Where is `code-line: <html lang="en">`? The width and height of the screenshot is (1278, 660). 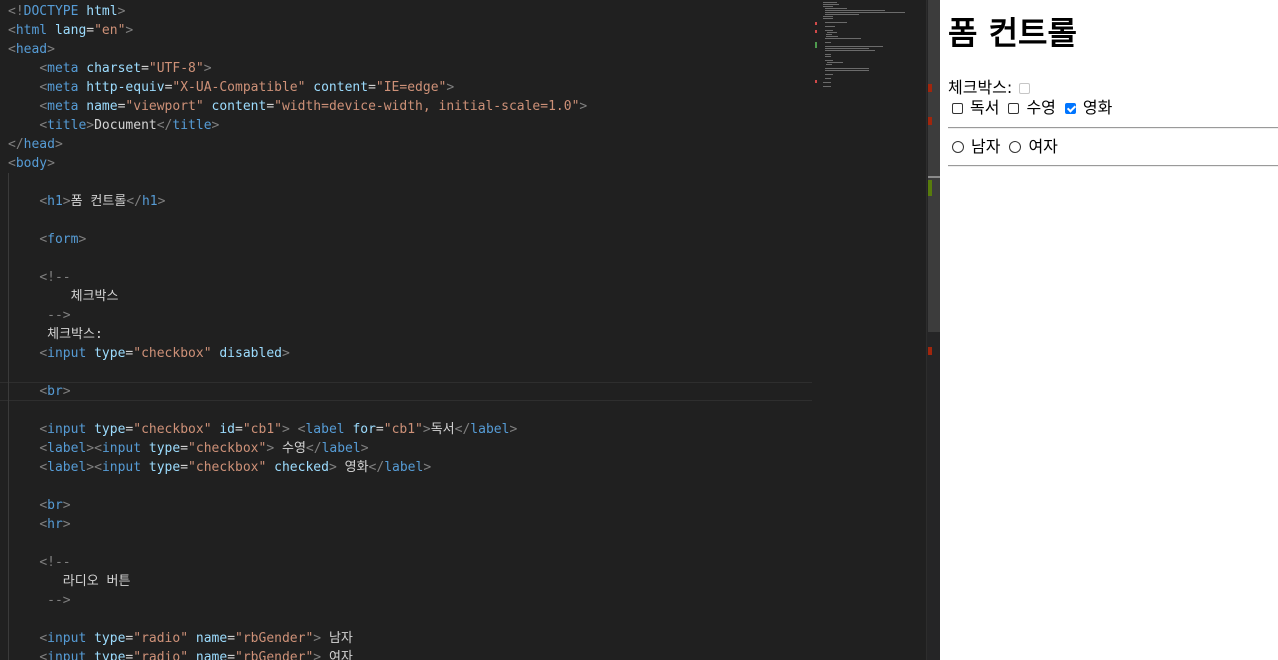 code-line: <html lang="en"> is located at coordinates (410, 30).